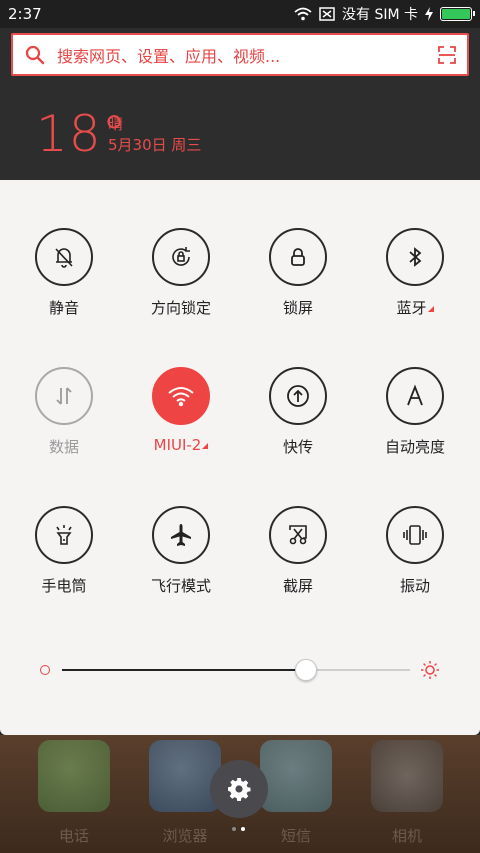  Describe the element at coordinates (414, 447) in the screenshot. I see `tile-label: 自动亮度` at that location.